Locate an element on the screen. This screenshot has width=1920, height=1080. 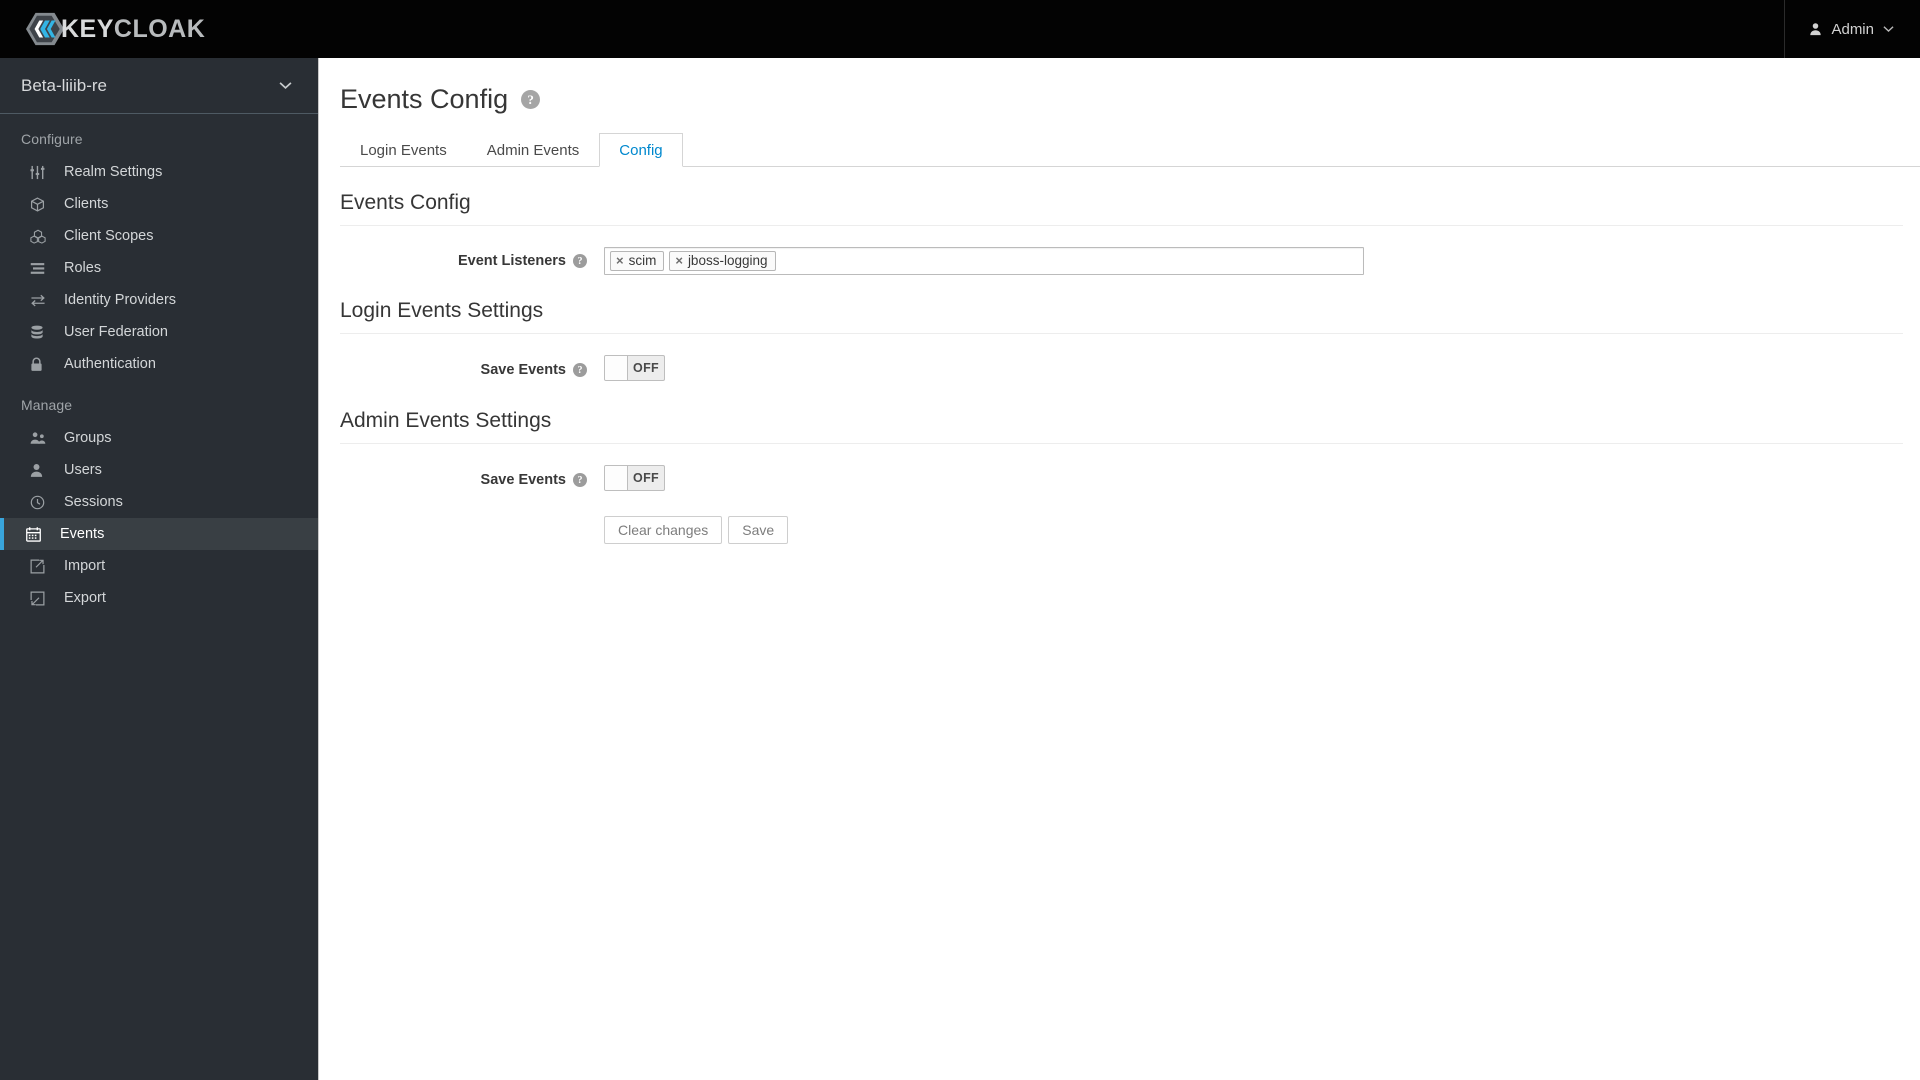
section-title: Login Events Settings is located at coordinates (1121, 316).